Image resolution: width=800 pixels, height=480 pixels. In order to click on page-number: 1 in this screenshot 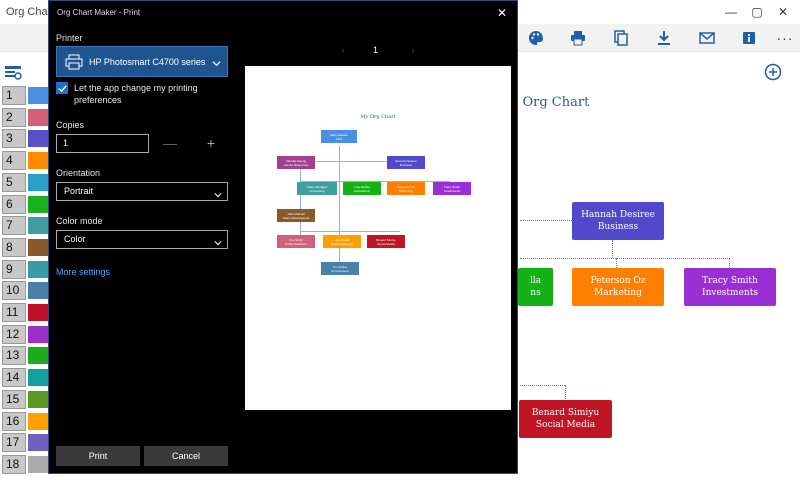, I will do `click(376, 50)`.